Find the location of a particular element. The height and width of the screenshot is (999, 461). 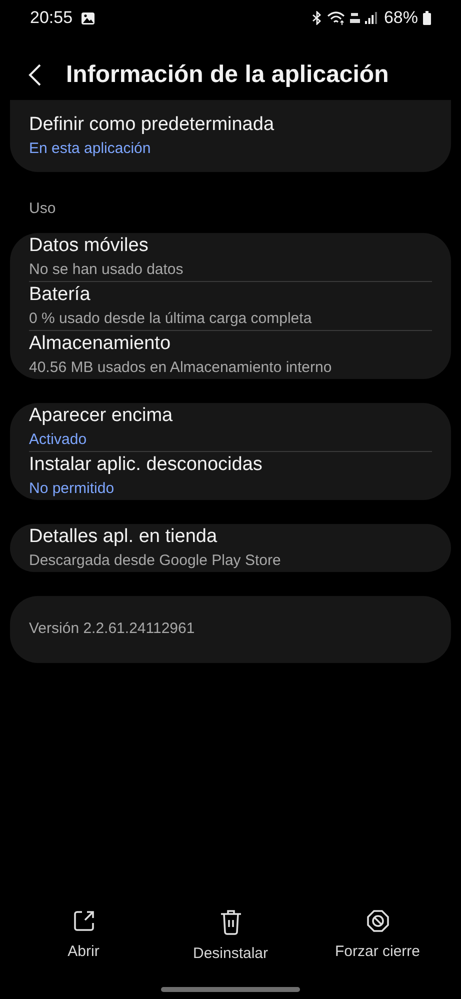

settings-item: Almacenamiento 40.56 MB usados en Almacenamiento interno is located at coordinates (230, 354).